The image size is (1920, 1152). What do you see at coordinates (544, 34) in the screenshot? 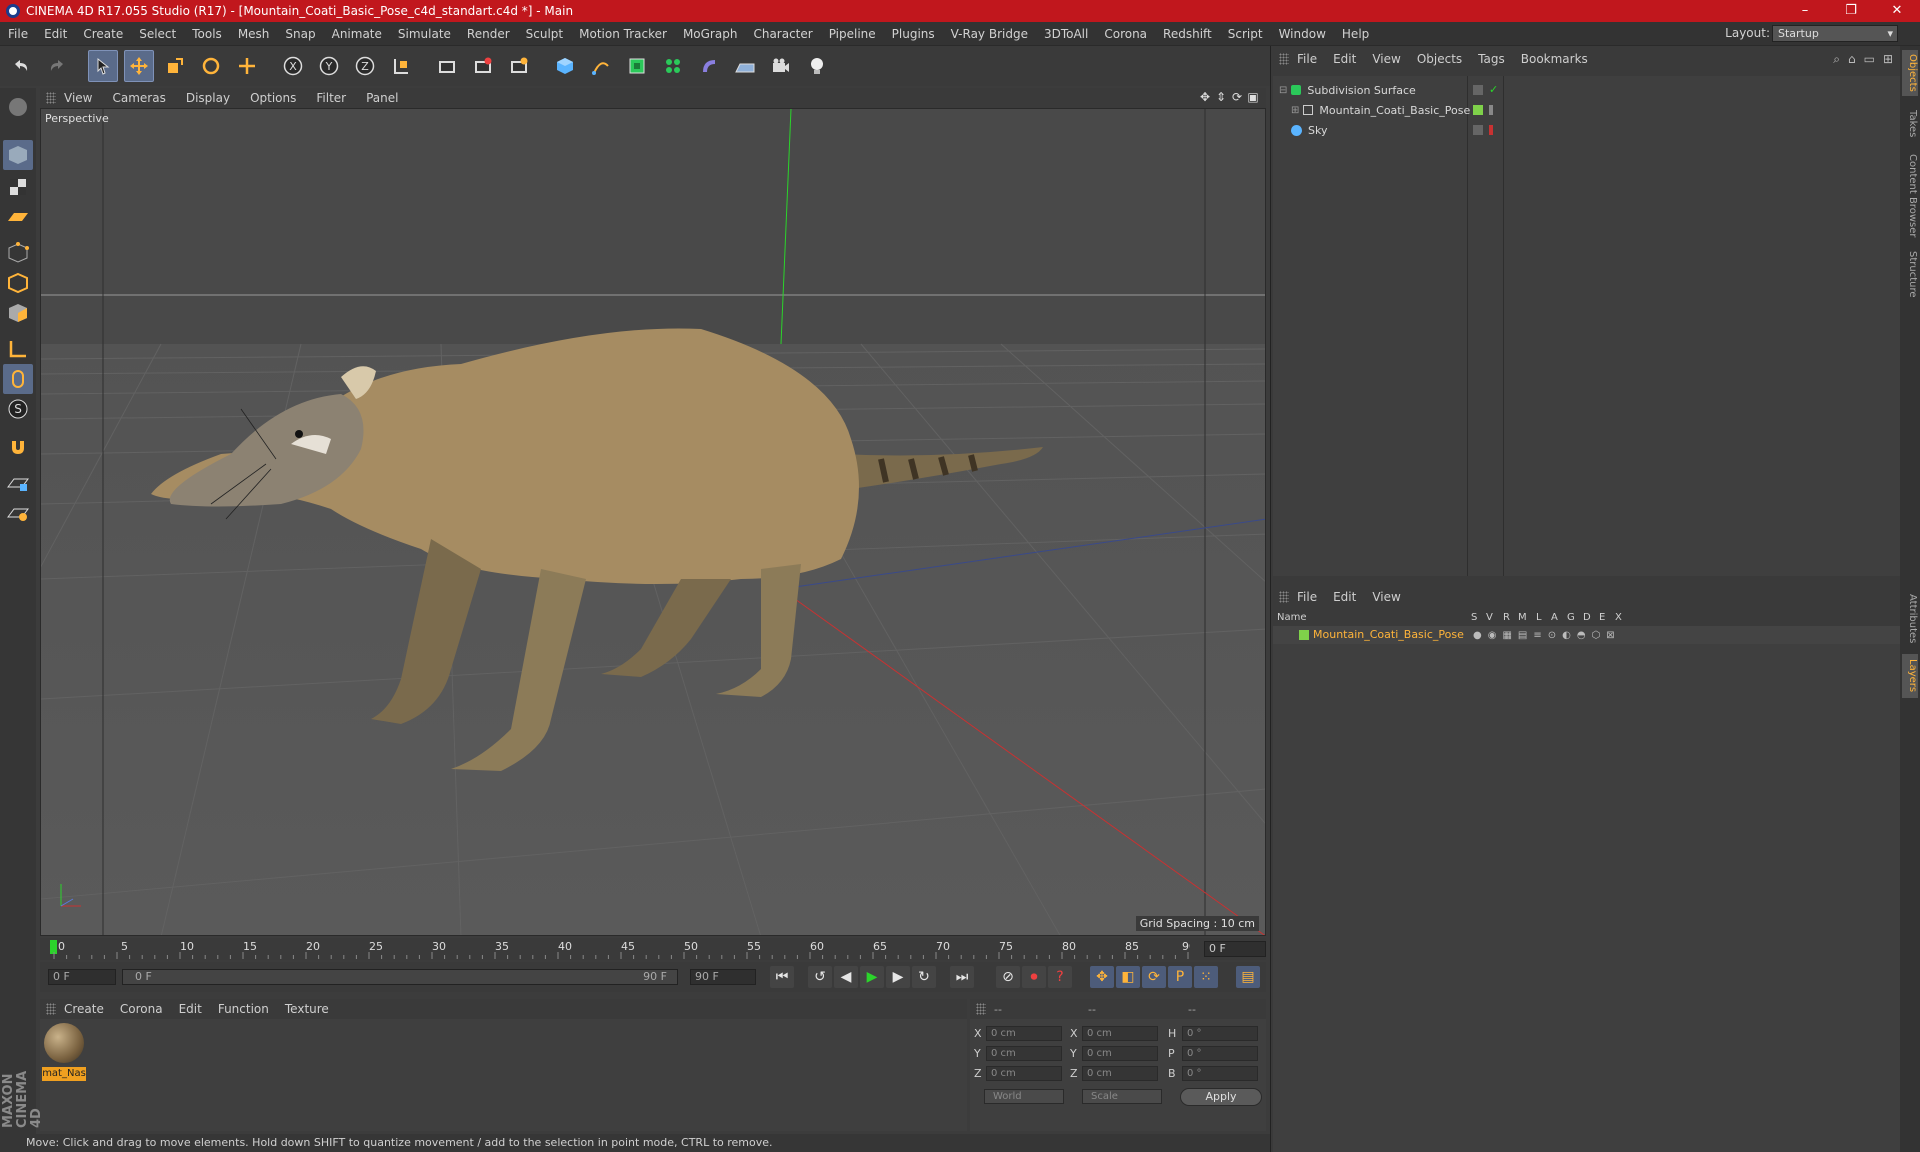
I see `menu-sculpt: Sculpt` at bounding box center [544, 34].